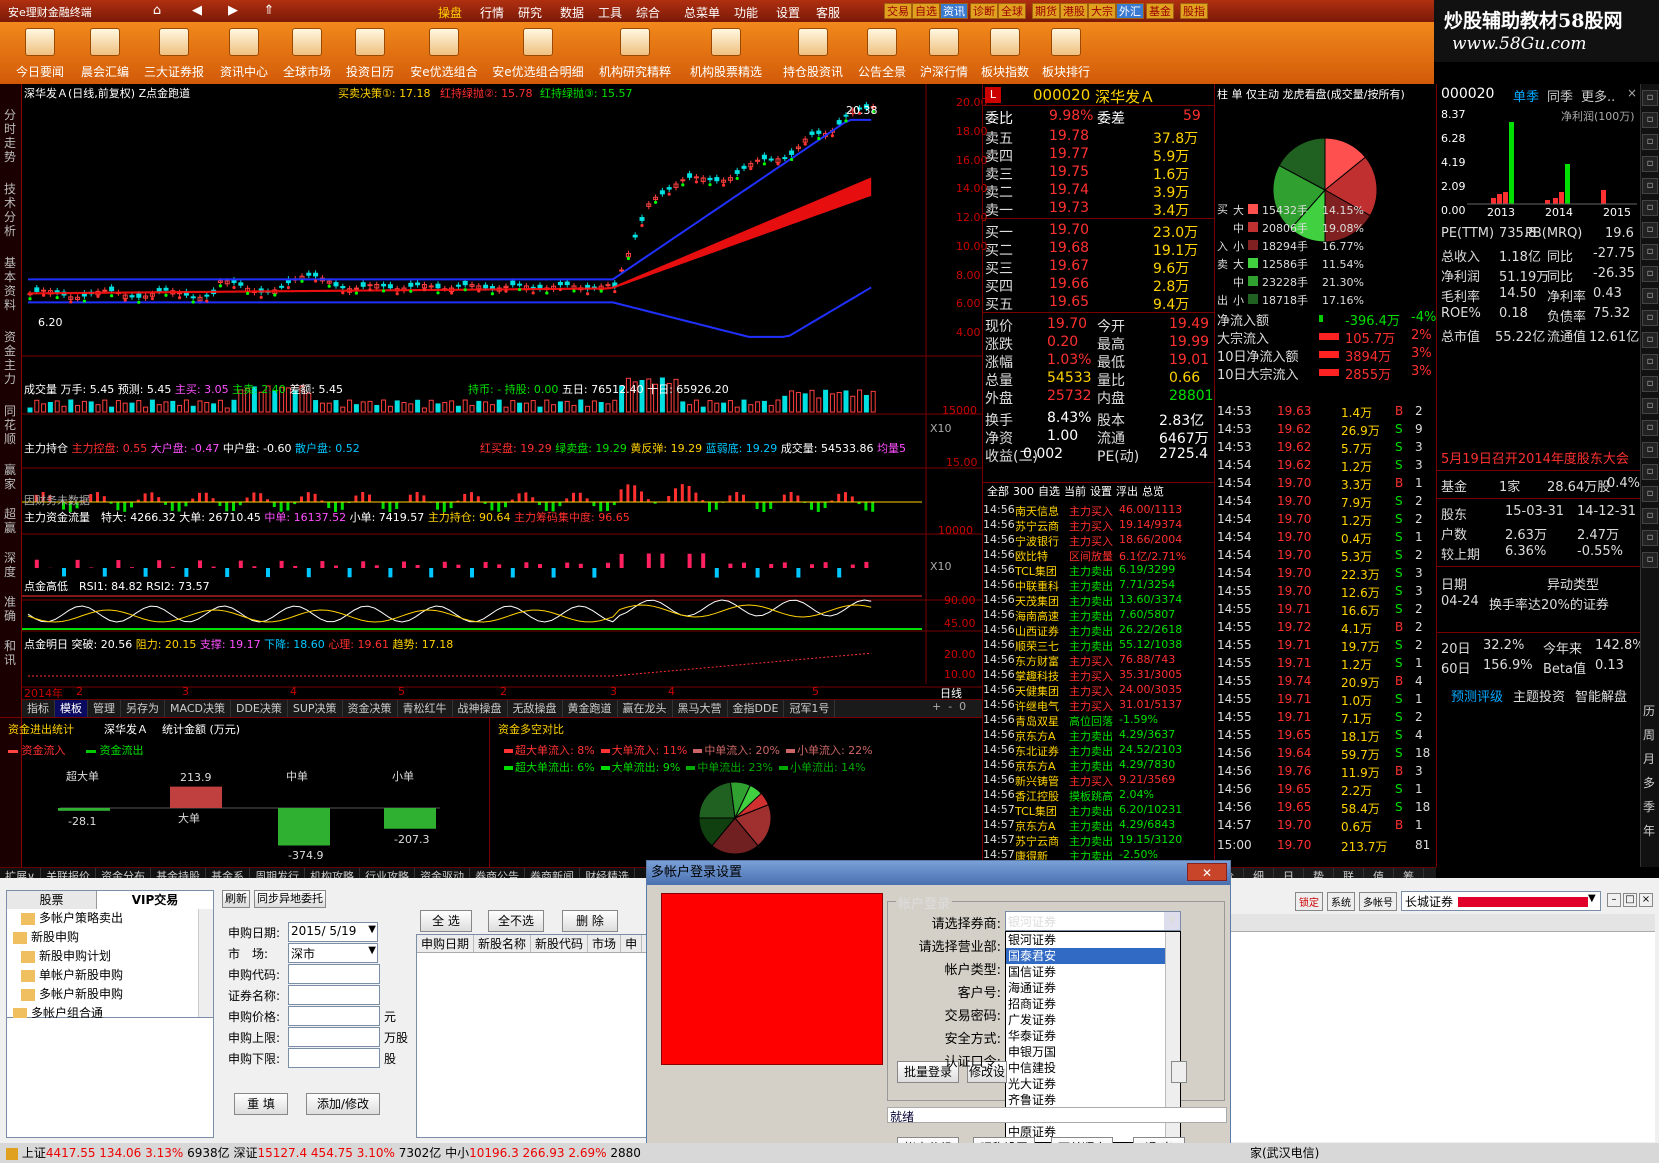  What do you see at coordinates (535, 708) in the screenshot?
I see `indicator-tab-10: 无敌操盘` at bounding box center [535, 708].